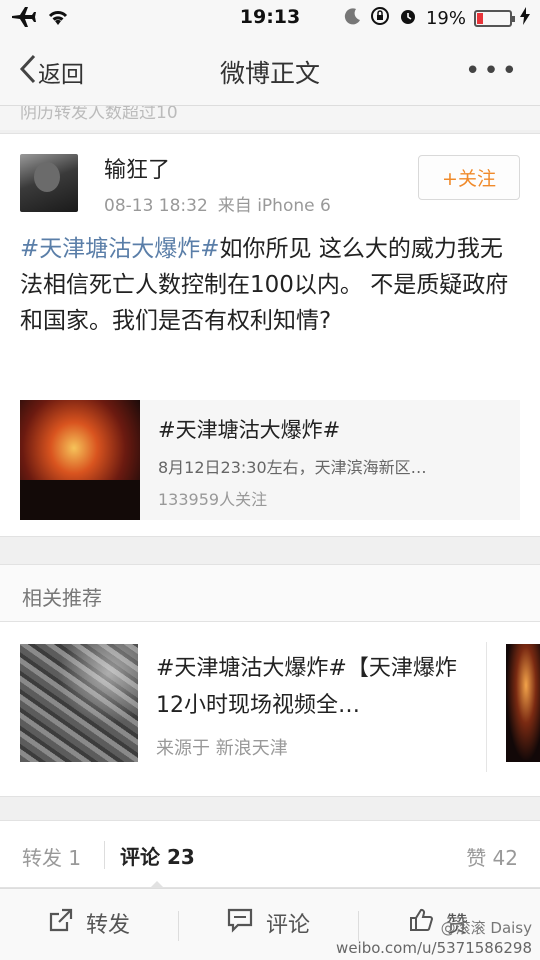 The width and height of the screenshot is (540, 960). Describe the element at coordinates (270, 854) in the screenshot. I see `stats-bar: 转发 1 评论 23 赞 42` at that location.